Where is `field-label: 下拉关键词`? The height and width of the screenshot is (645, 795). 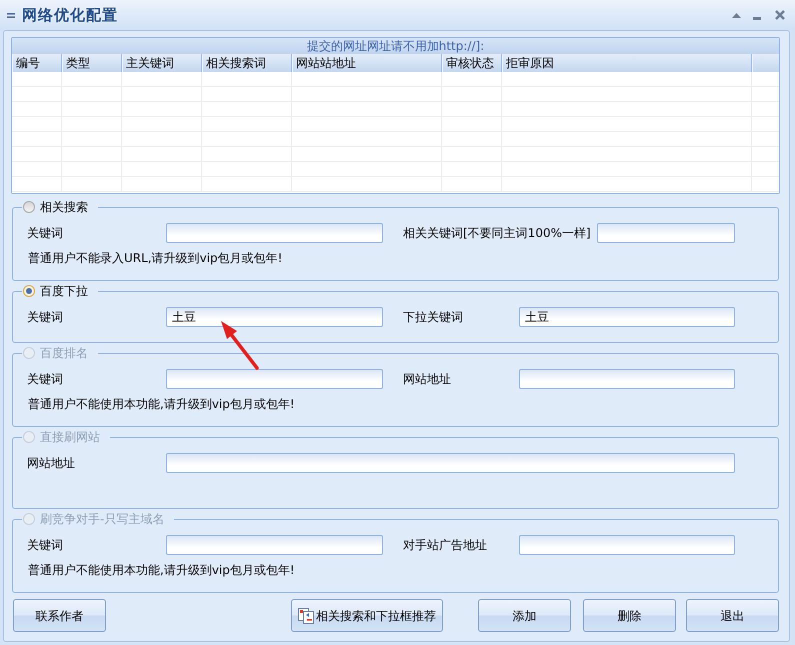 field-label: 下拉关键词 is located at coordinates (433, 317).